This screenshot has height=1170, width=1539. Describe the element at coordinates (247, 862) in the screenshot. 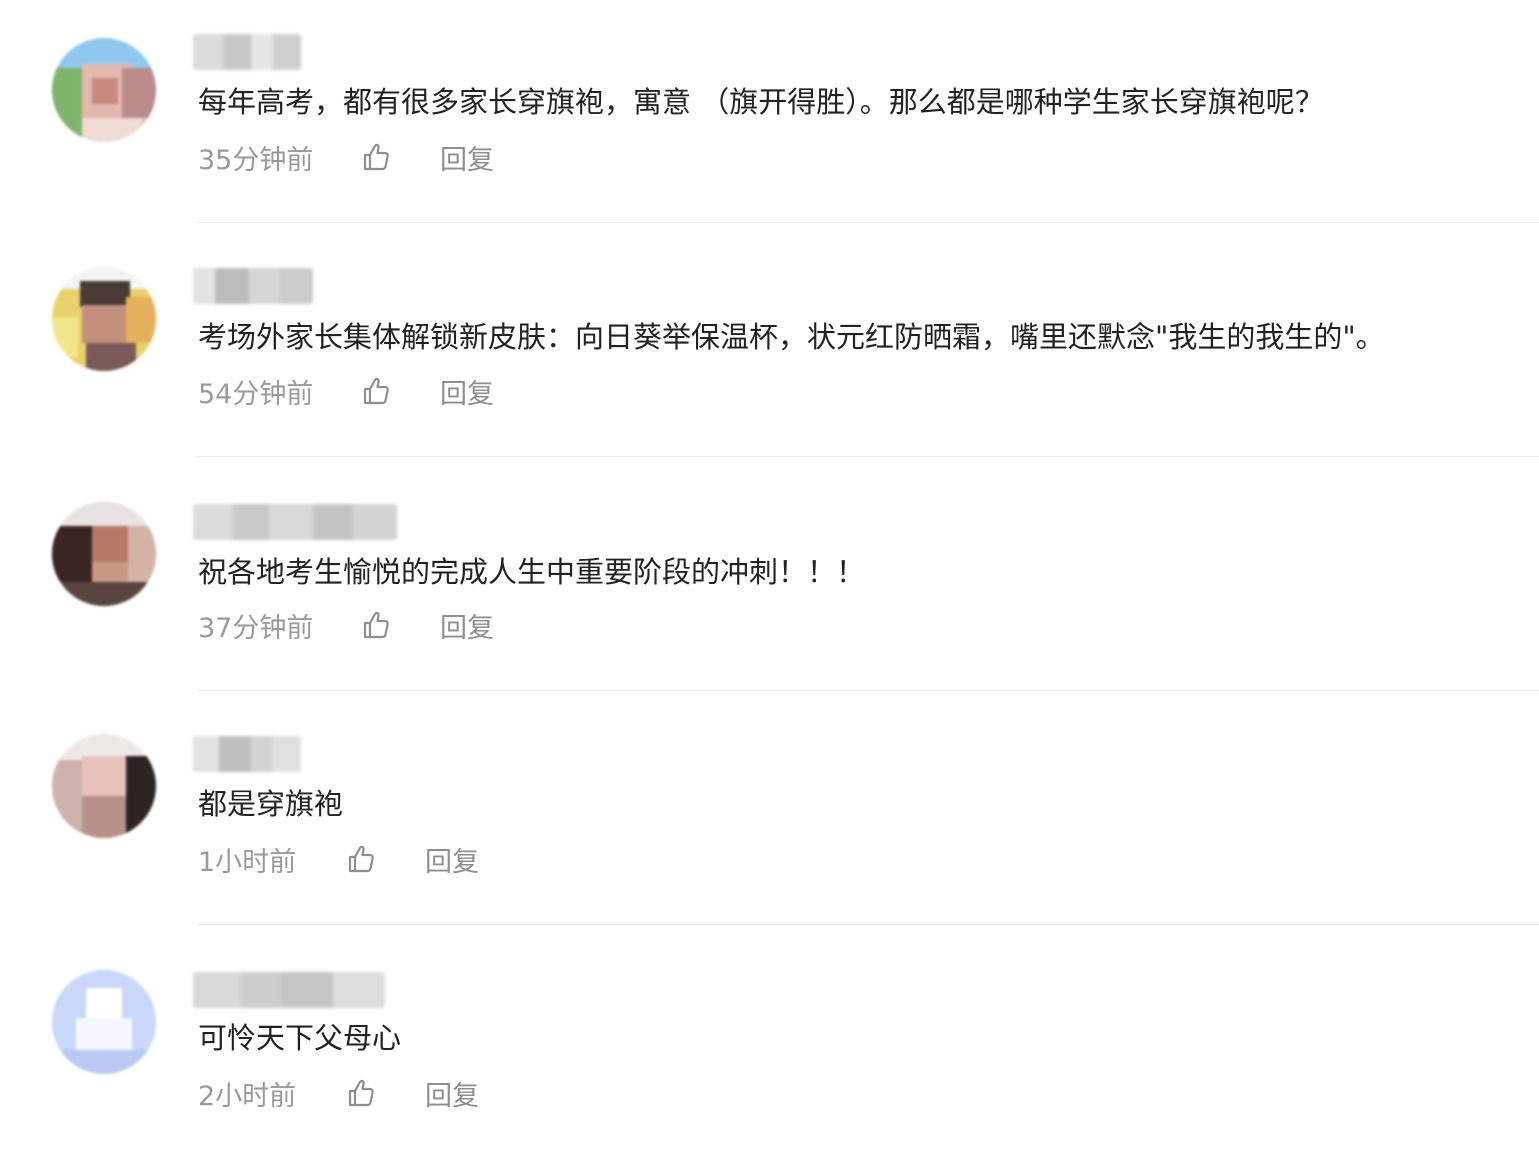

I see `comment-time: 1小时前` at that location.